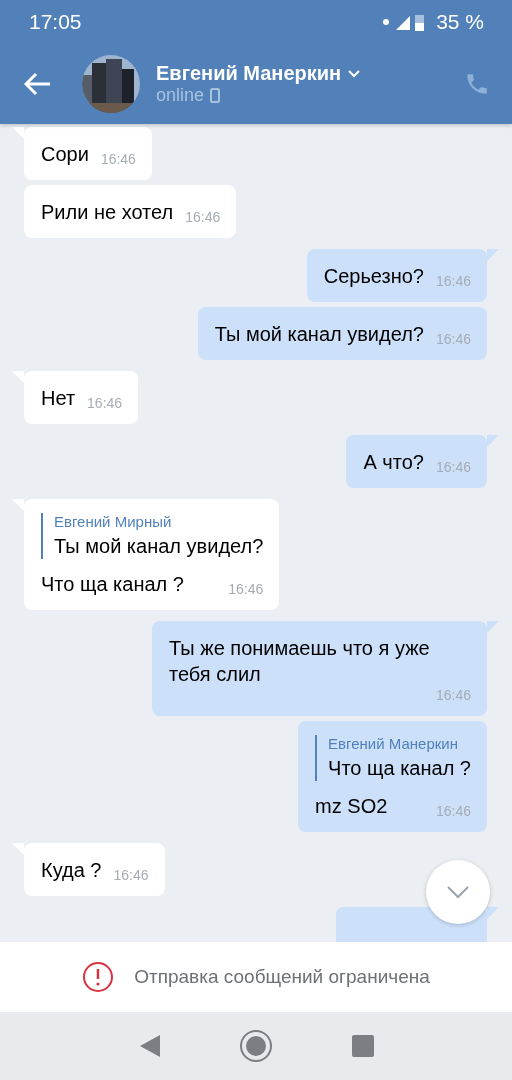 Image resolution: width=512 pixels, height=1080 pixels. I want to click on message-text: Ты мой канал увидел?, so click(319, 334).